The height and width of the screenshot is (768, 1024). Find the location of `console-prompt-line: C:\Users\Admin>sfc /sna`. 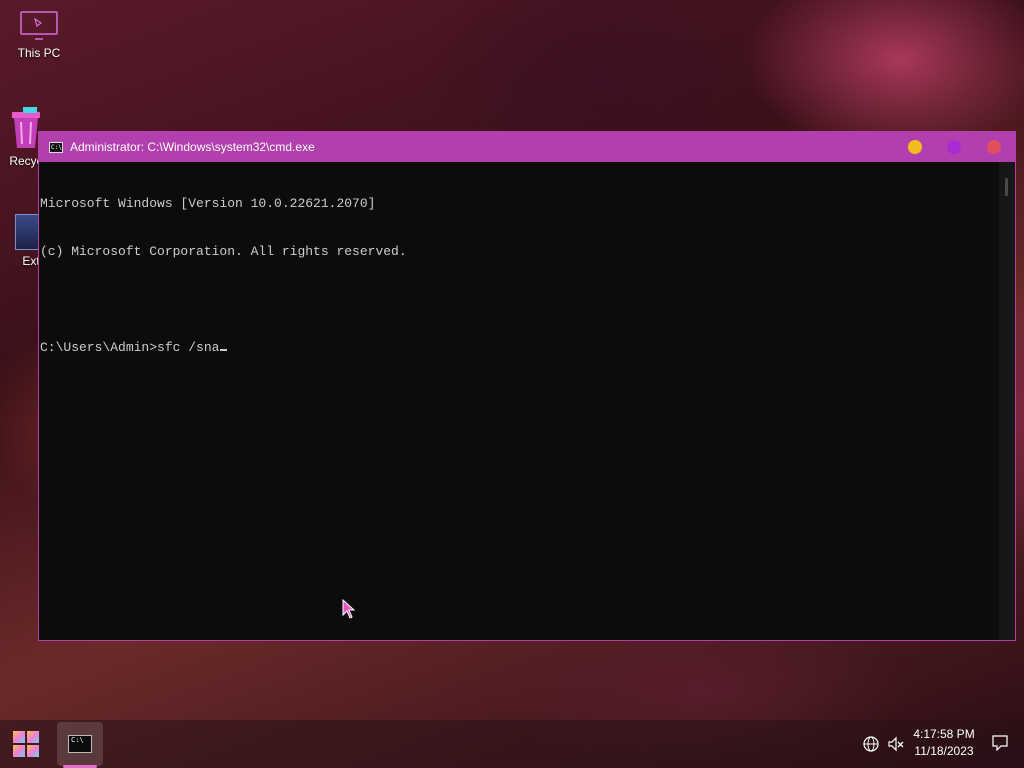

console-prompt-line: C:\Users\Admin>sfc /sna is located at coordinates (520, 348).